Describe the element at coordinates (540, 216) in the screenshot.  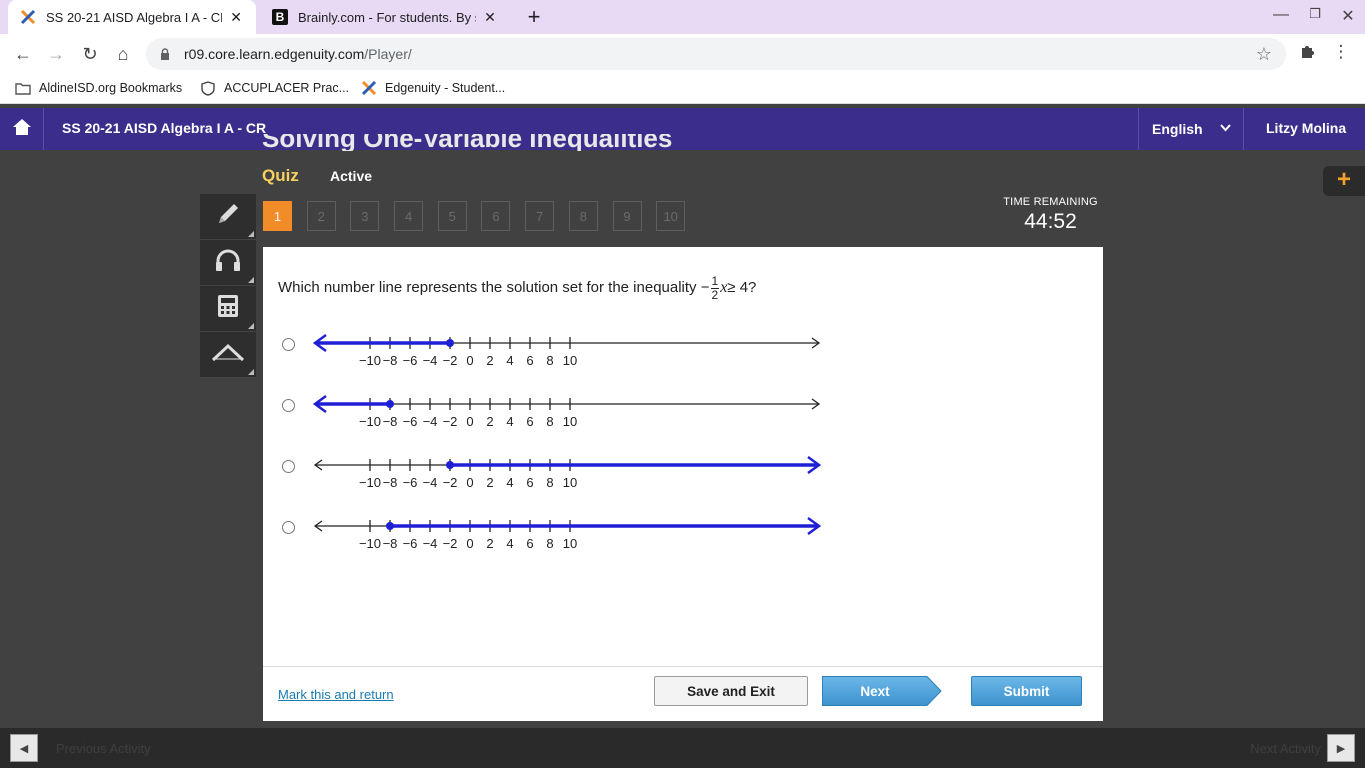
I see `question-button-7: 7` at that location.